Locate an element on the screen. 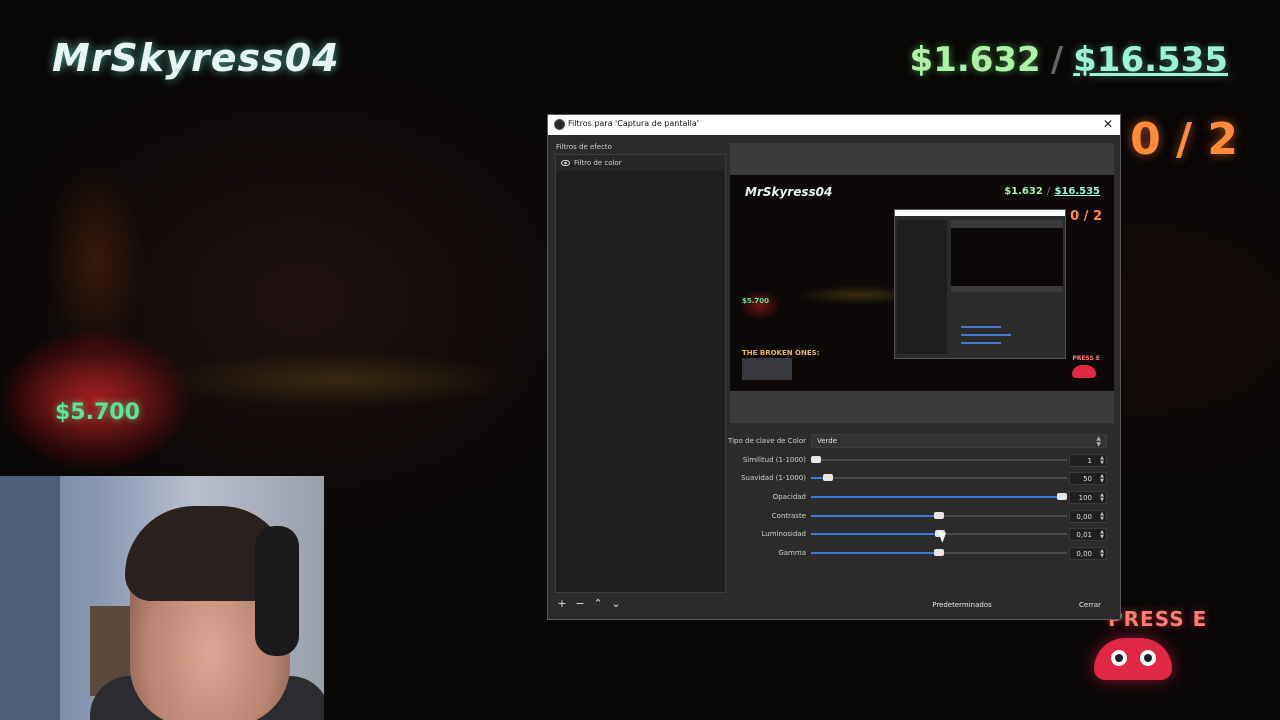  updown-arrow-icon: ▲ ▼ is located at coordinates (1098, 441).